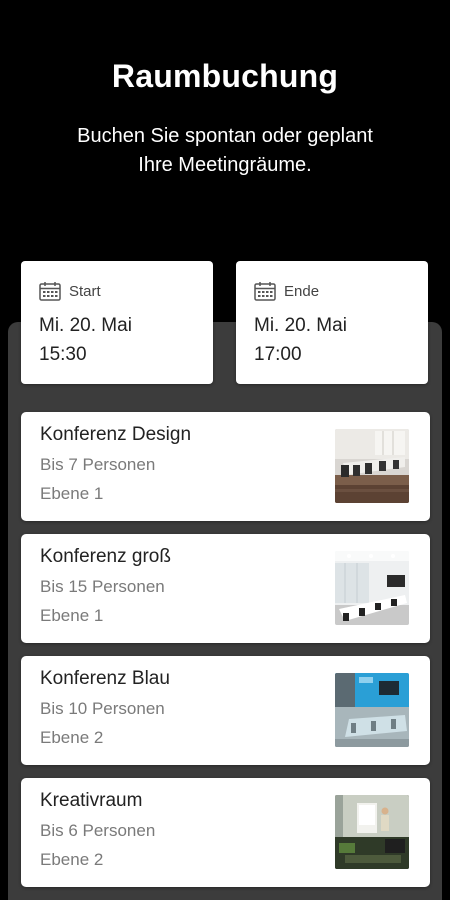 The image size is (450, 900). I want to click on end-date-header: Ende, so click(286, 291).